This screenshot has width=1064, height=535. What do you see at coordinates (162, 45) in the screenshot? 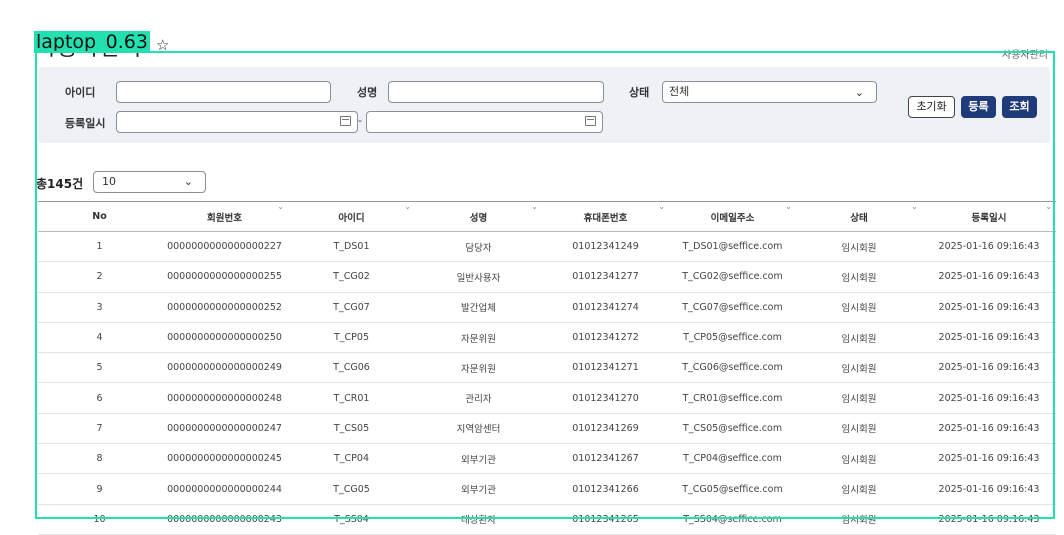
I see `star-icon: ☆` at bounding box center [162, 45].